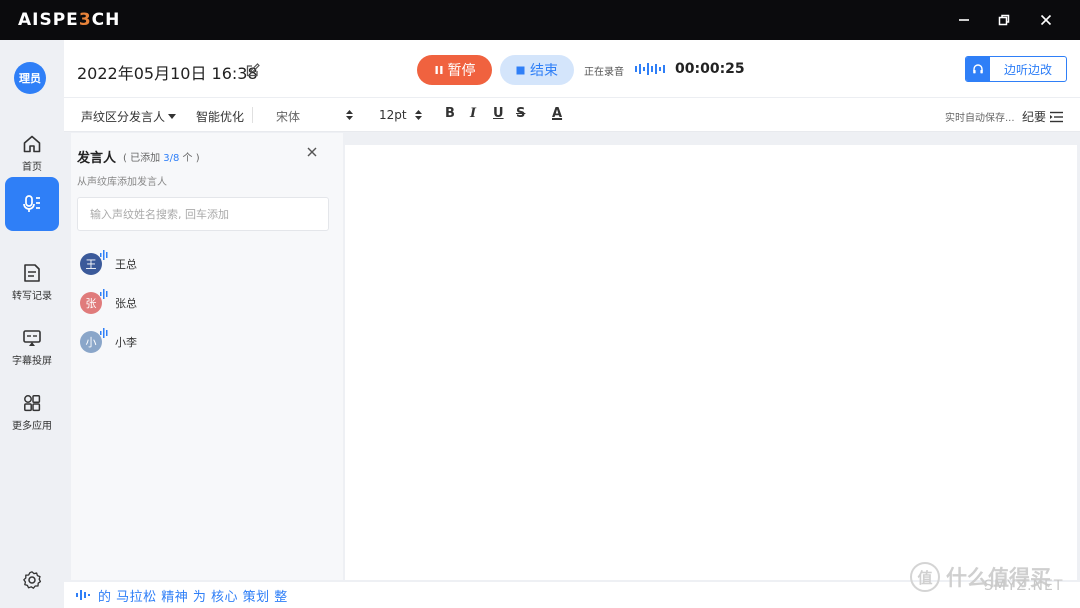 This screenshot has width=1080, height=608. What do you see at coordinates (122, 182) in the screenshot?
I see `speaker-panel-subtitle: 从声纹库添加发言人` at bounding box center [122, 182].